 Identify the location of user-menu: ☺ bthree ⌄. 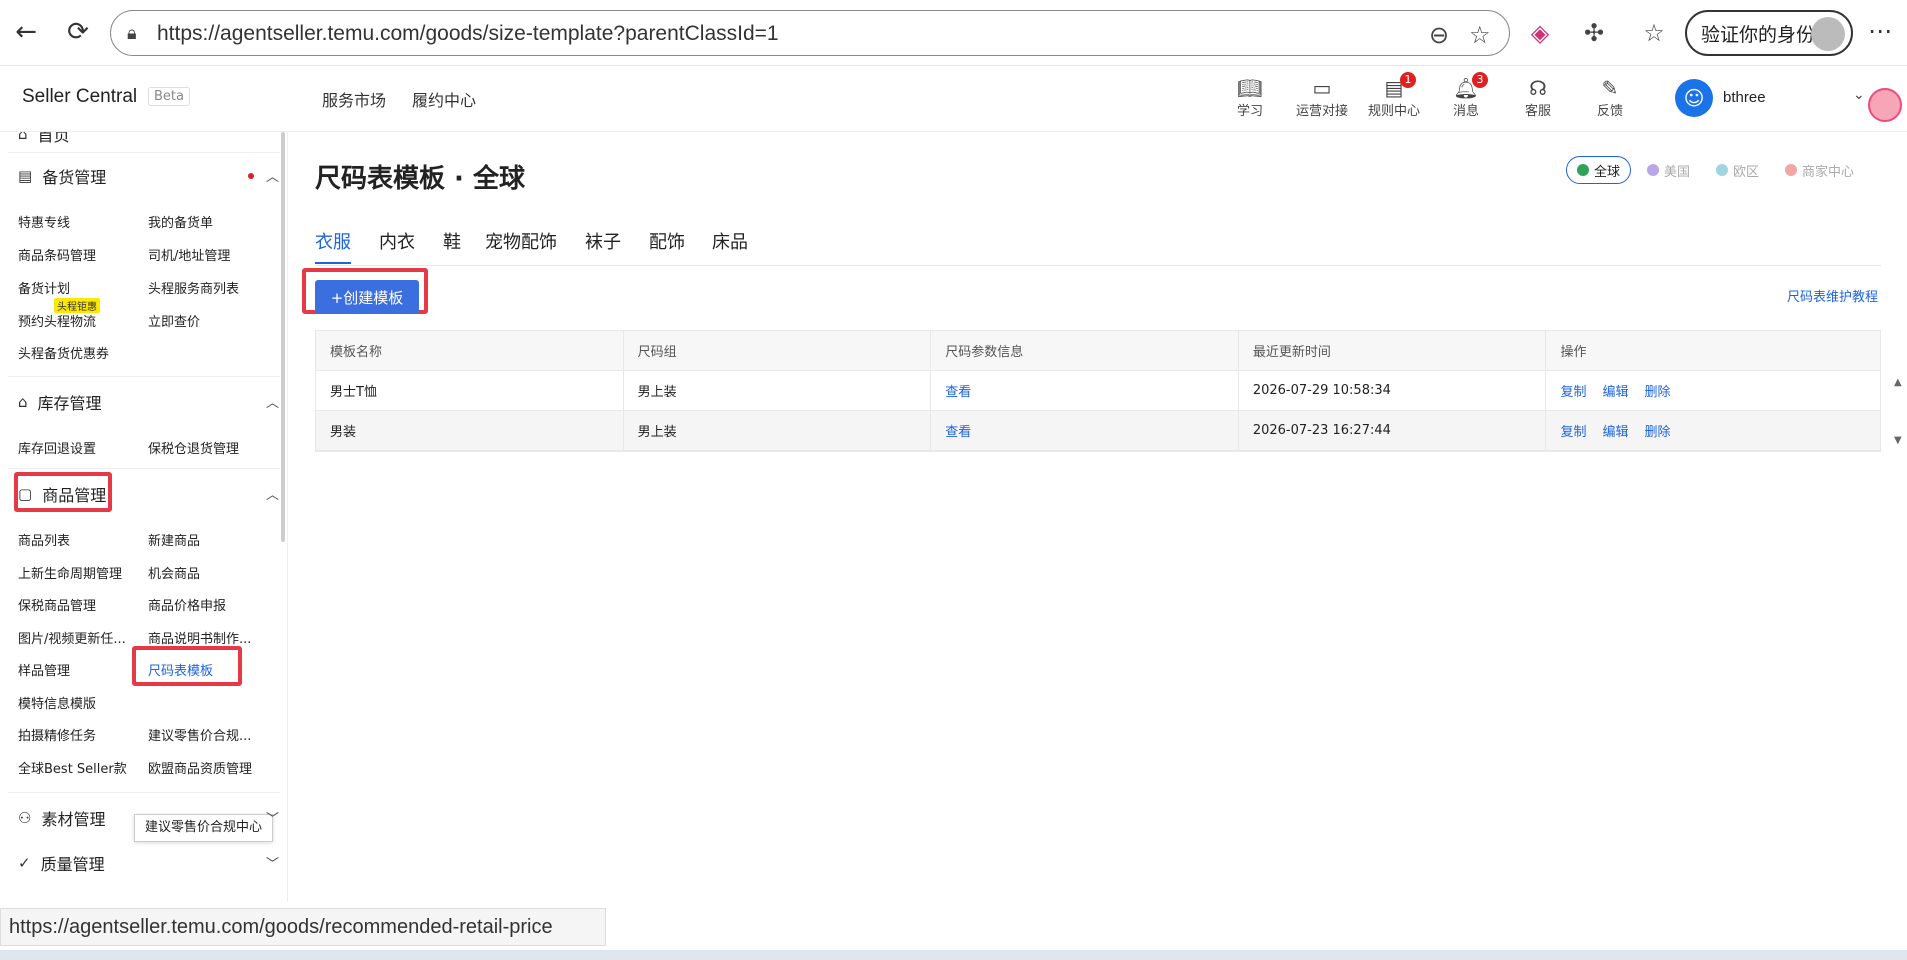
(1785, 99).